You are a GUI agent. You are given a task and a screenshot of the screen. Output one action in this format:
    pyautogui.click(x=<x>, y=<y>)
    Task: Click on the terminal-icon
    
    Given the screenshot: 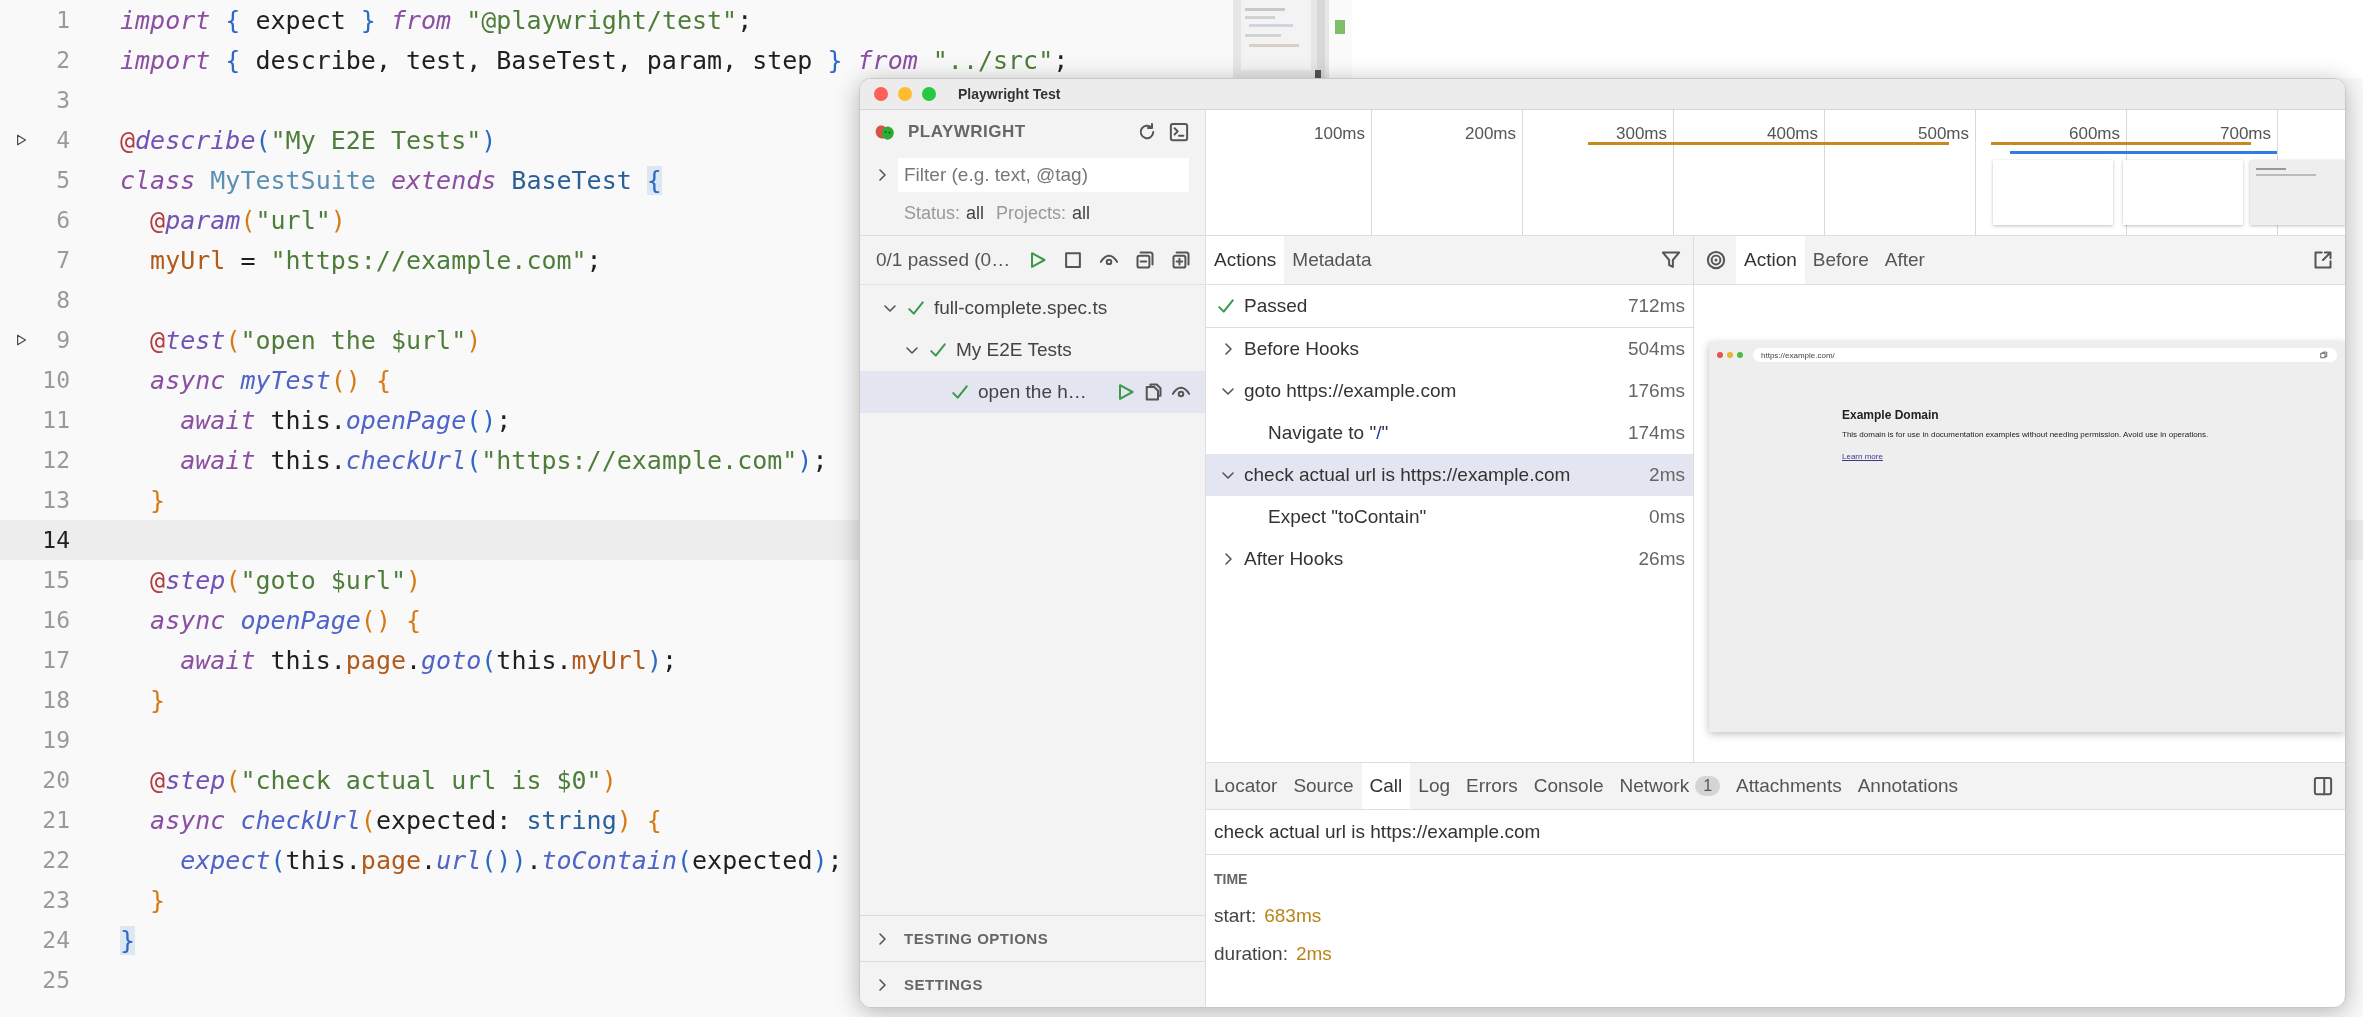 What is the action you would take?
    pyautogui.click(x=1179, y=132)
    